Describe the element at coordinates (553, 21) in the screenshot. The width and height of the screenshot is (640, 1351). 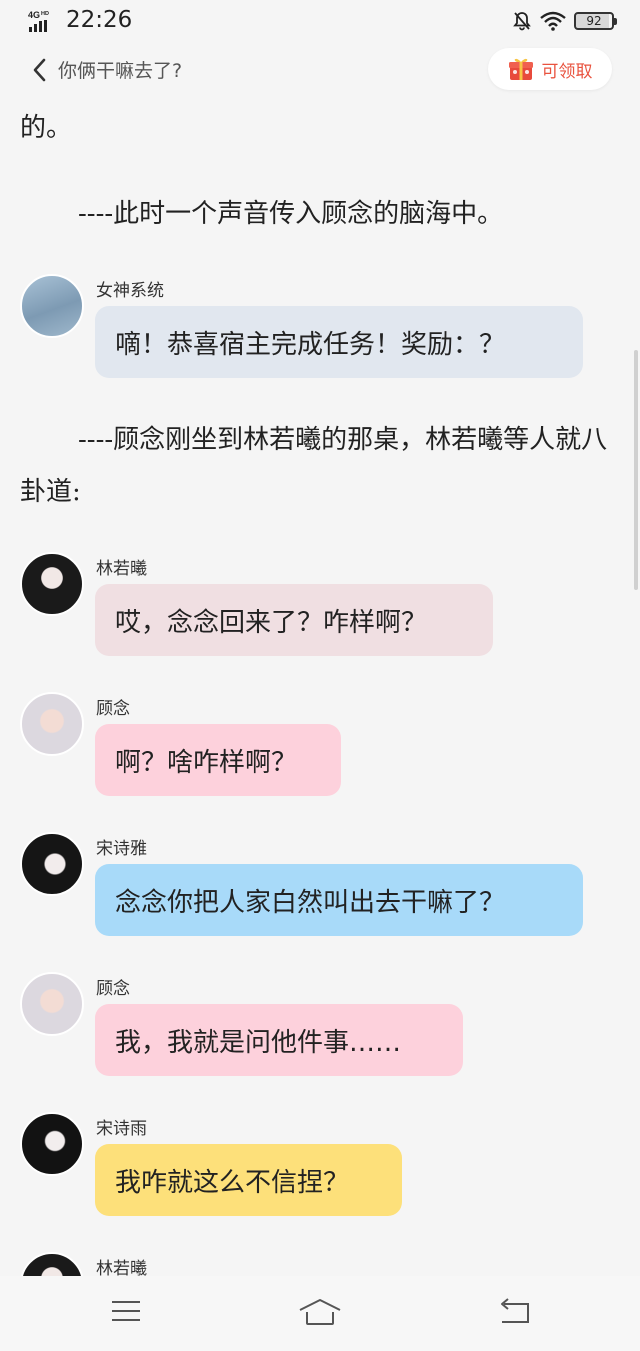
I see `wifi-icon` at that location.